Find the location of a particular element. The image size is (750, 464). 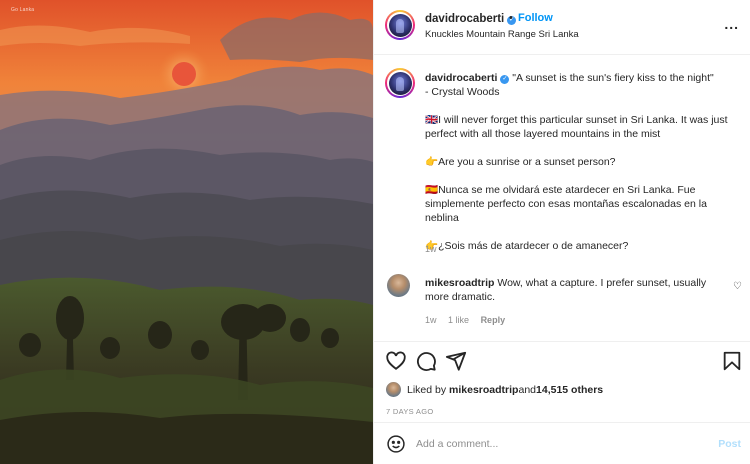

caption-timestamp: 1w is located at coordinates (431, 249).